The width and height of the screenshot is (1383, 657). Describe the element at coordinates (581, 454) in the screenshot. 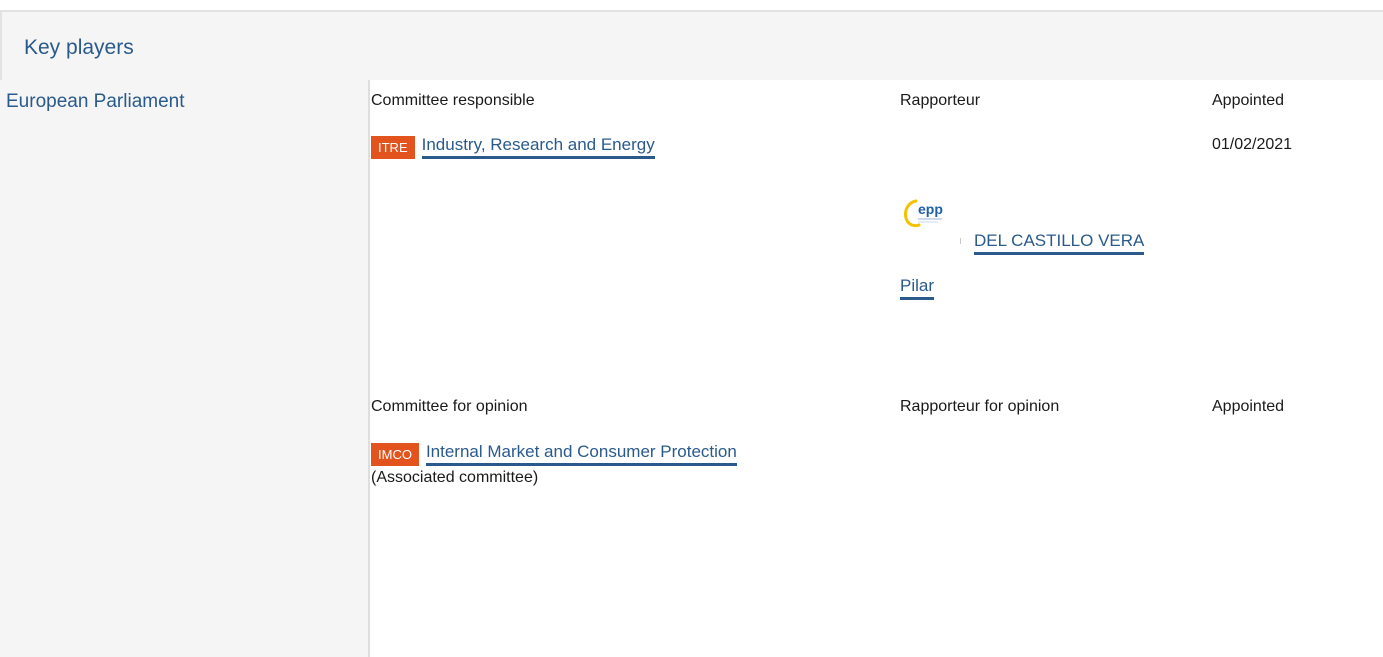

I see `committee-link-imco: Internal Market and Consumer Protection` at that location.